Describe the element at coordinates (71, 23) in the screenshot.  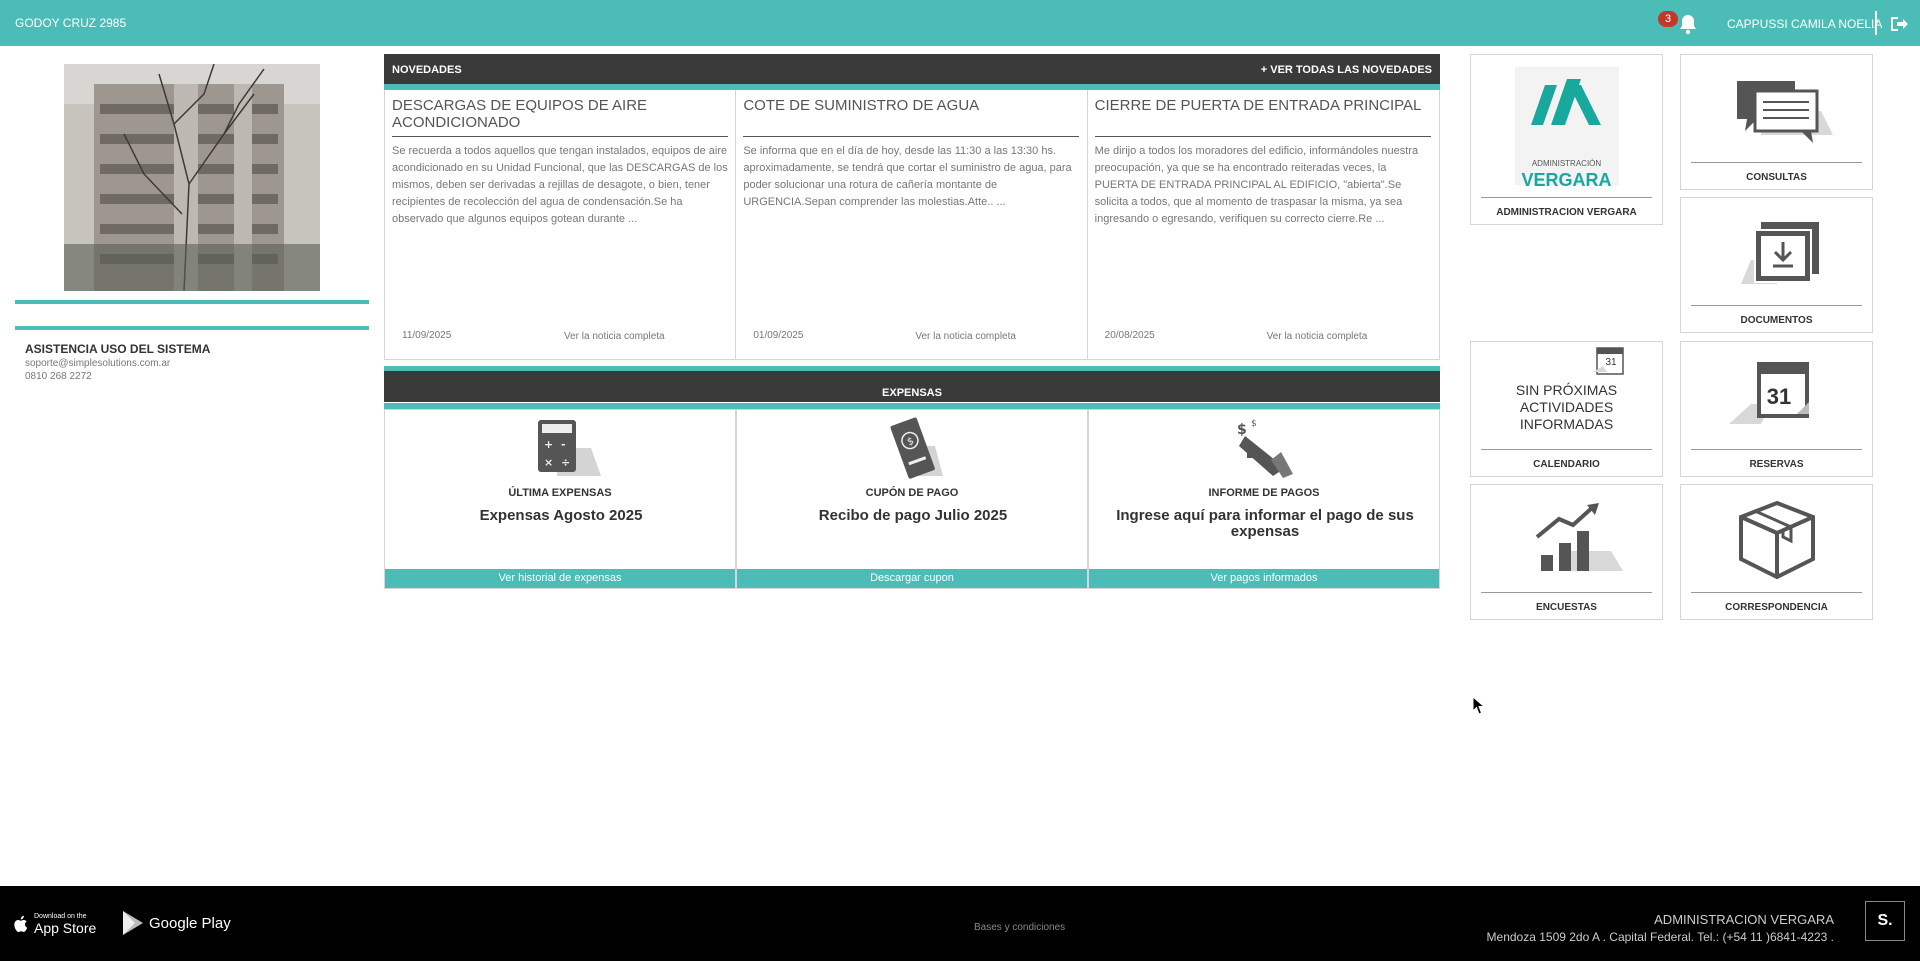
I see `building-name: GODOY CRUZ 2985` at that location.